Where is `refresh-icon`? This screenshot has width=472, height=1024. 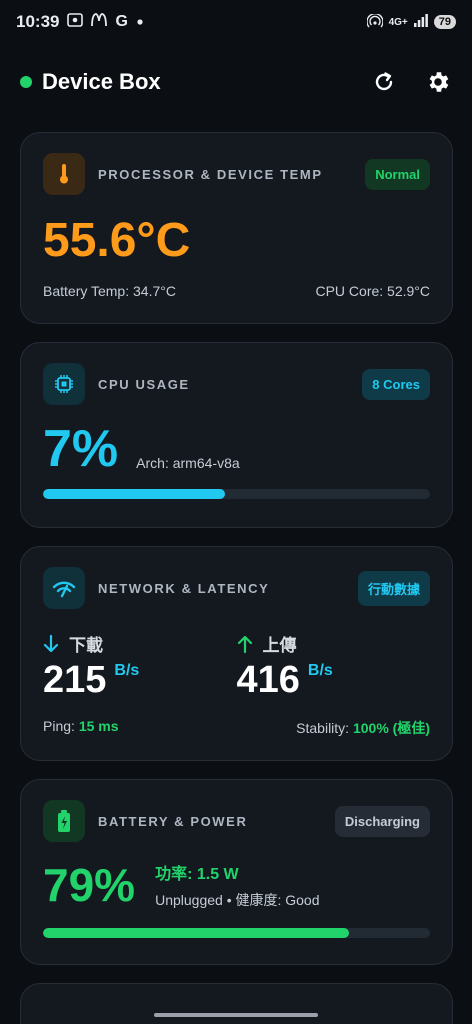
refresh-icon is located at coordinates (384, 81).